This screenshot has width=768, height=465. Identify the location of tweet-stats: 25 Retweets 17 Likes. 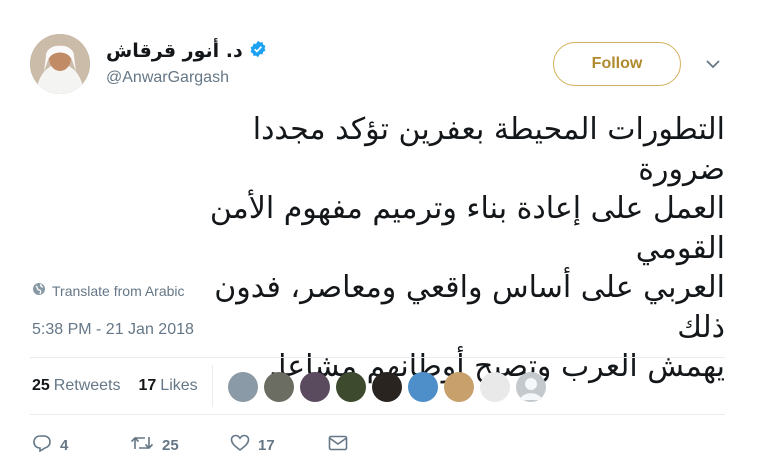
(115, 386).